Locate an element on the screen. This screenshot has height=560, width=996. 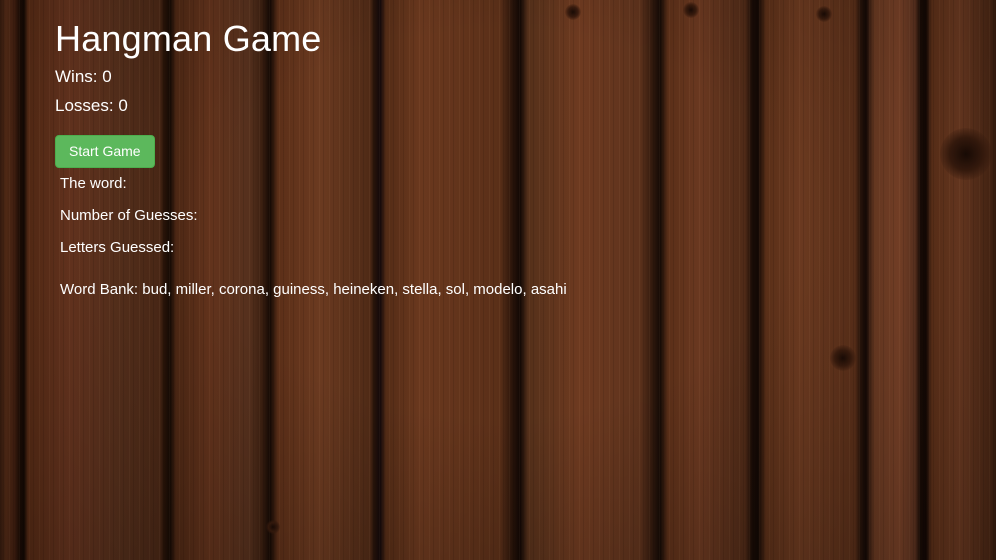
guesses-label: Number of Guesses: is located at coordinates (129, 215).